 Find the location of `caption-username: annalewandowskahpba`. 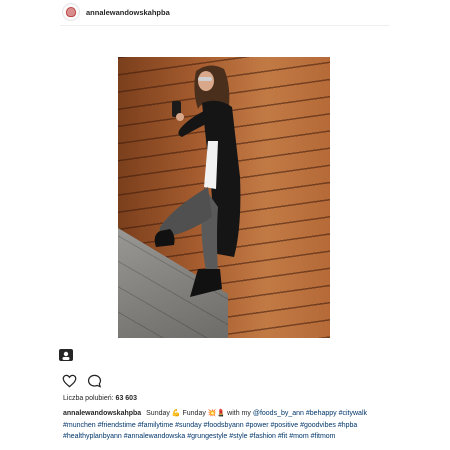

caption-username: annalewandowskahpba is located at coordinates (102, 413).